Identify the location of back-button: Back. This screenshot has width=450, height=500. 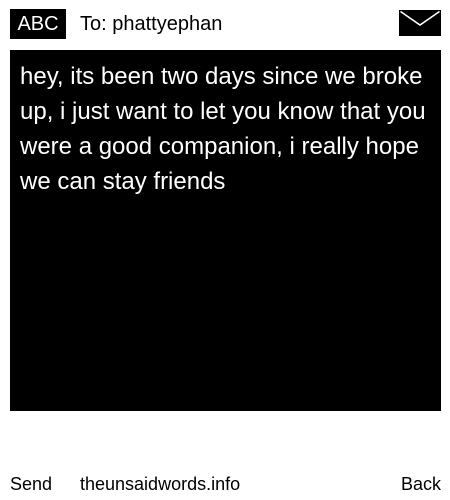
(421, 484).